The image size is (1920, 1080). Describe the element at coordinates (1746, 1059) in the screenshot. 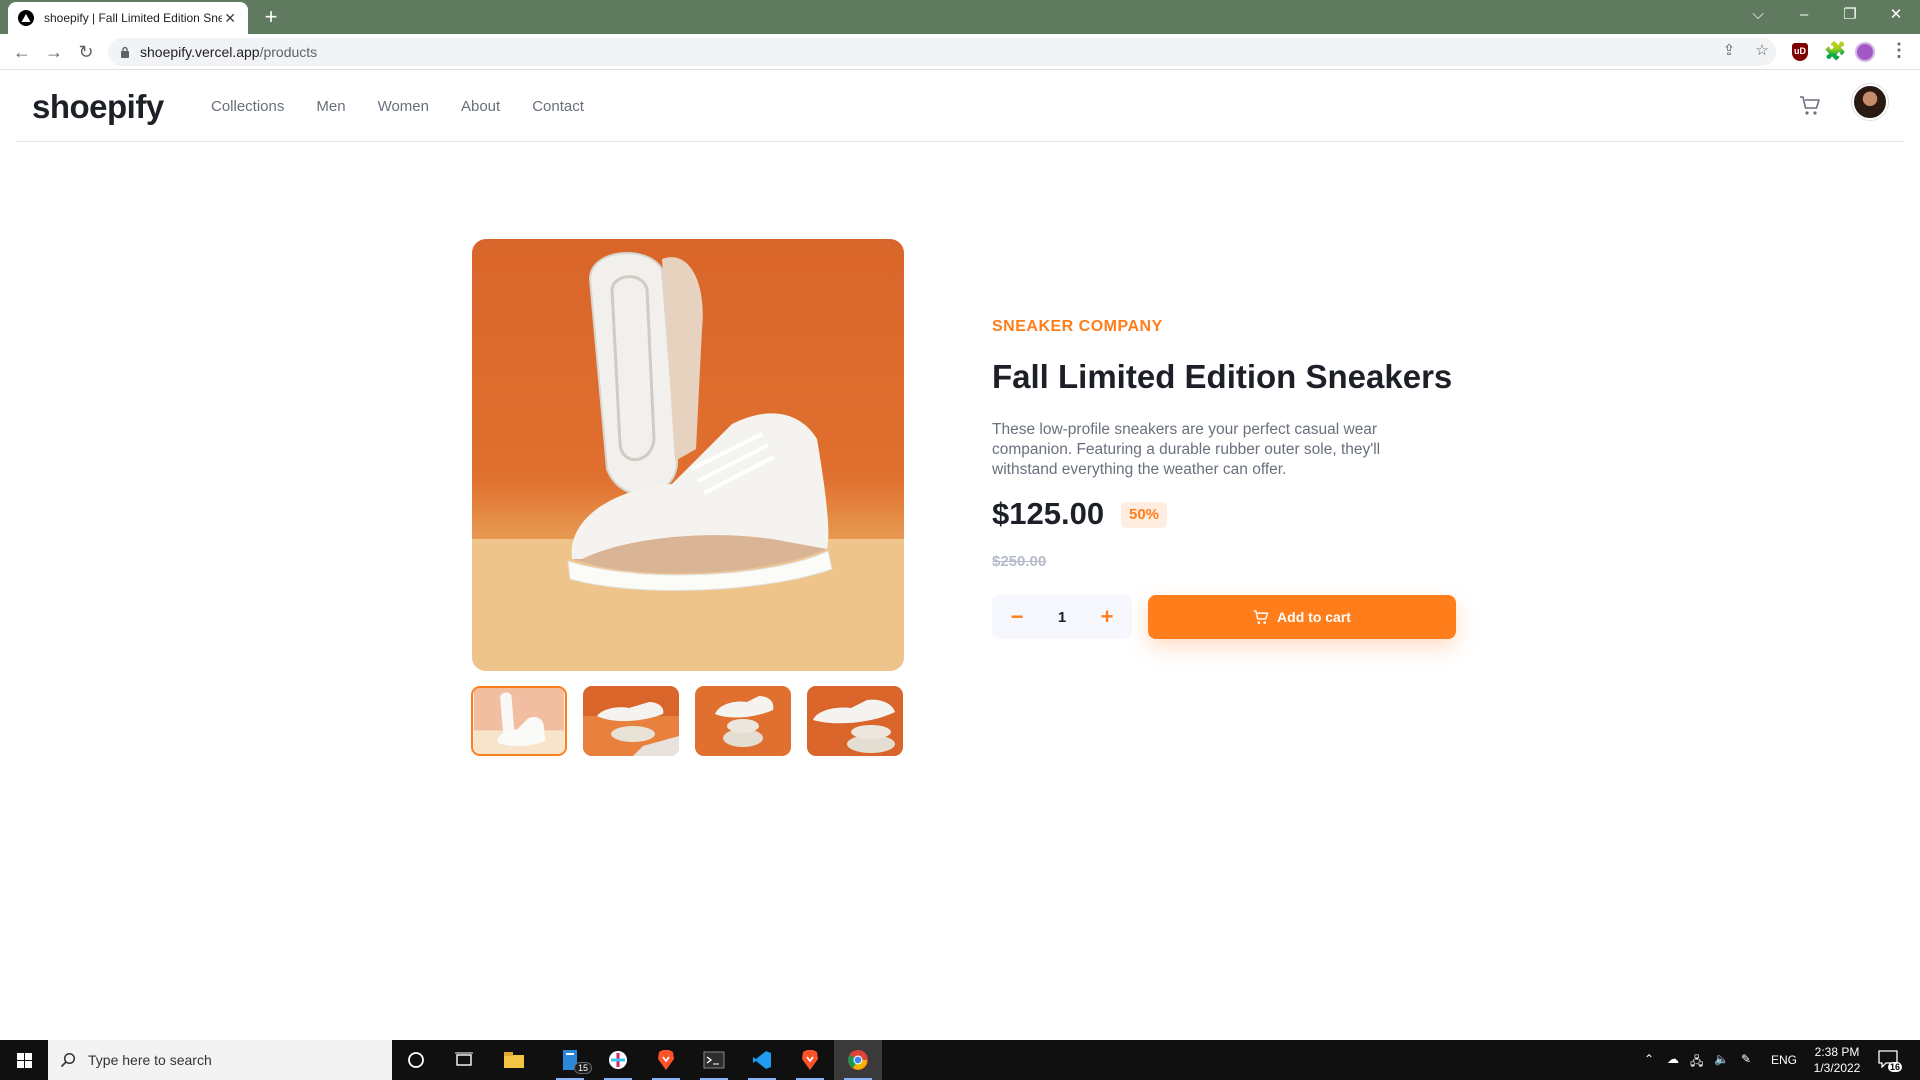

I see `pen-icon: ✎` at that location.